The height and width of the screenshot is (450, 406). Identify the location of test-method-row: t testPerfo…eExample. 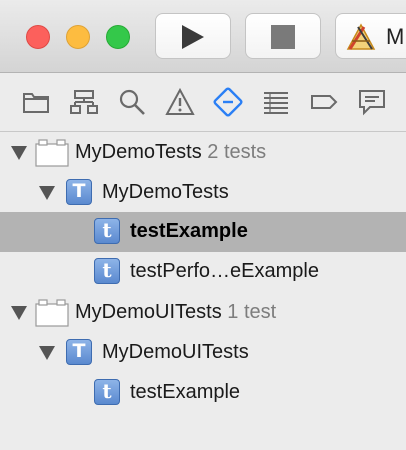
(203, 272).